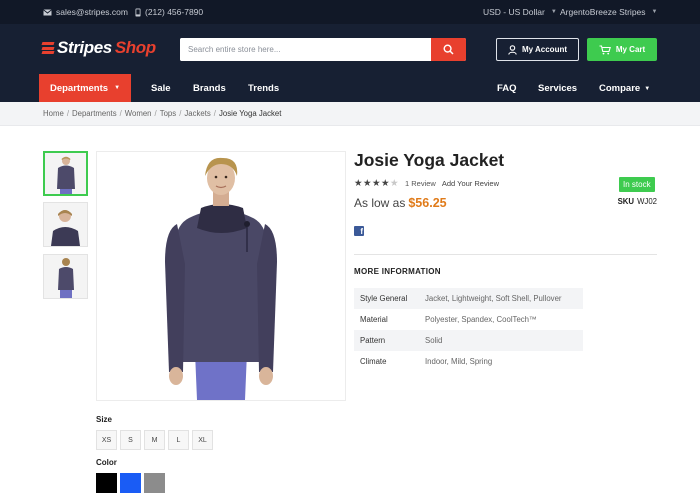 This screenshot has width=700, height=500. I want to click on table-row: Climate Indoor, Mild, Spring, so click(468, 361).